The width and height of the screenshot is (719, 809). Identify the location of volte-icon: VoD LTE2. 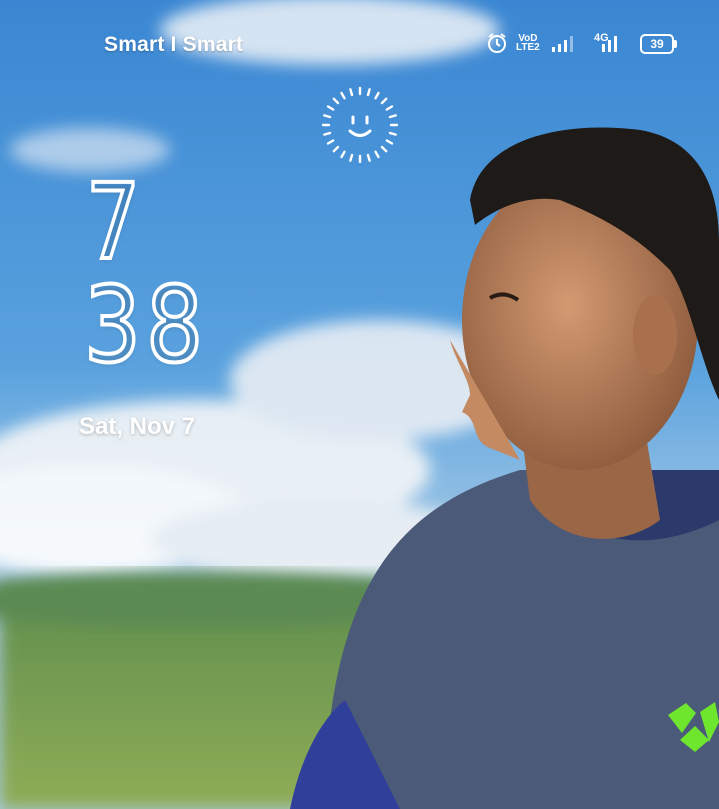
(528, 43).